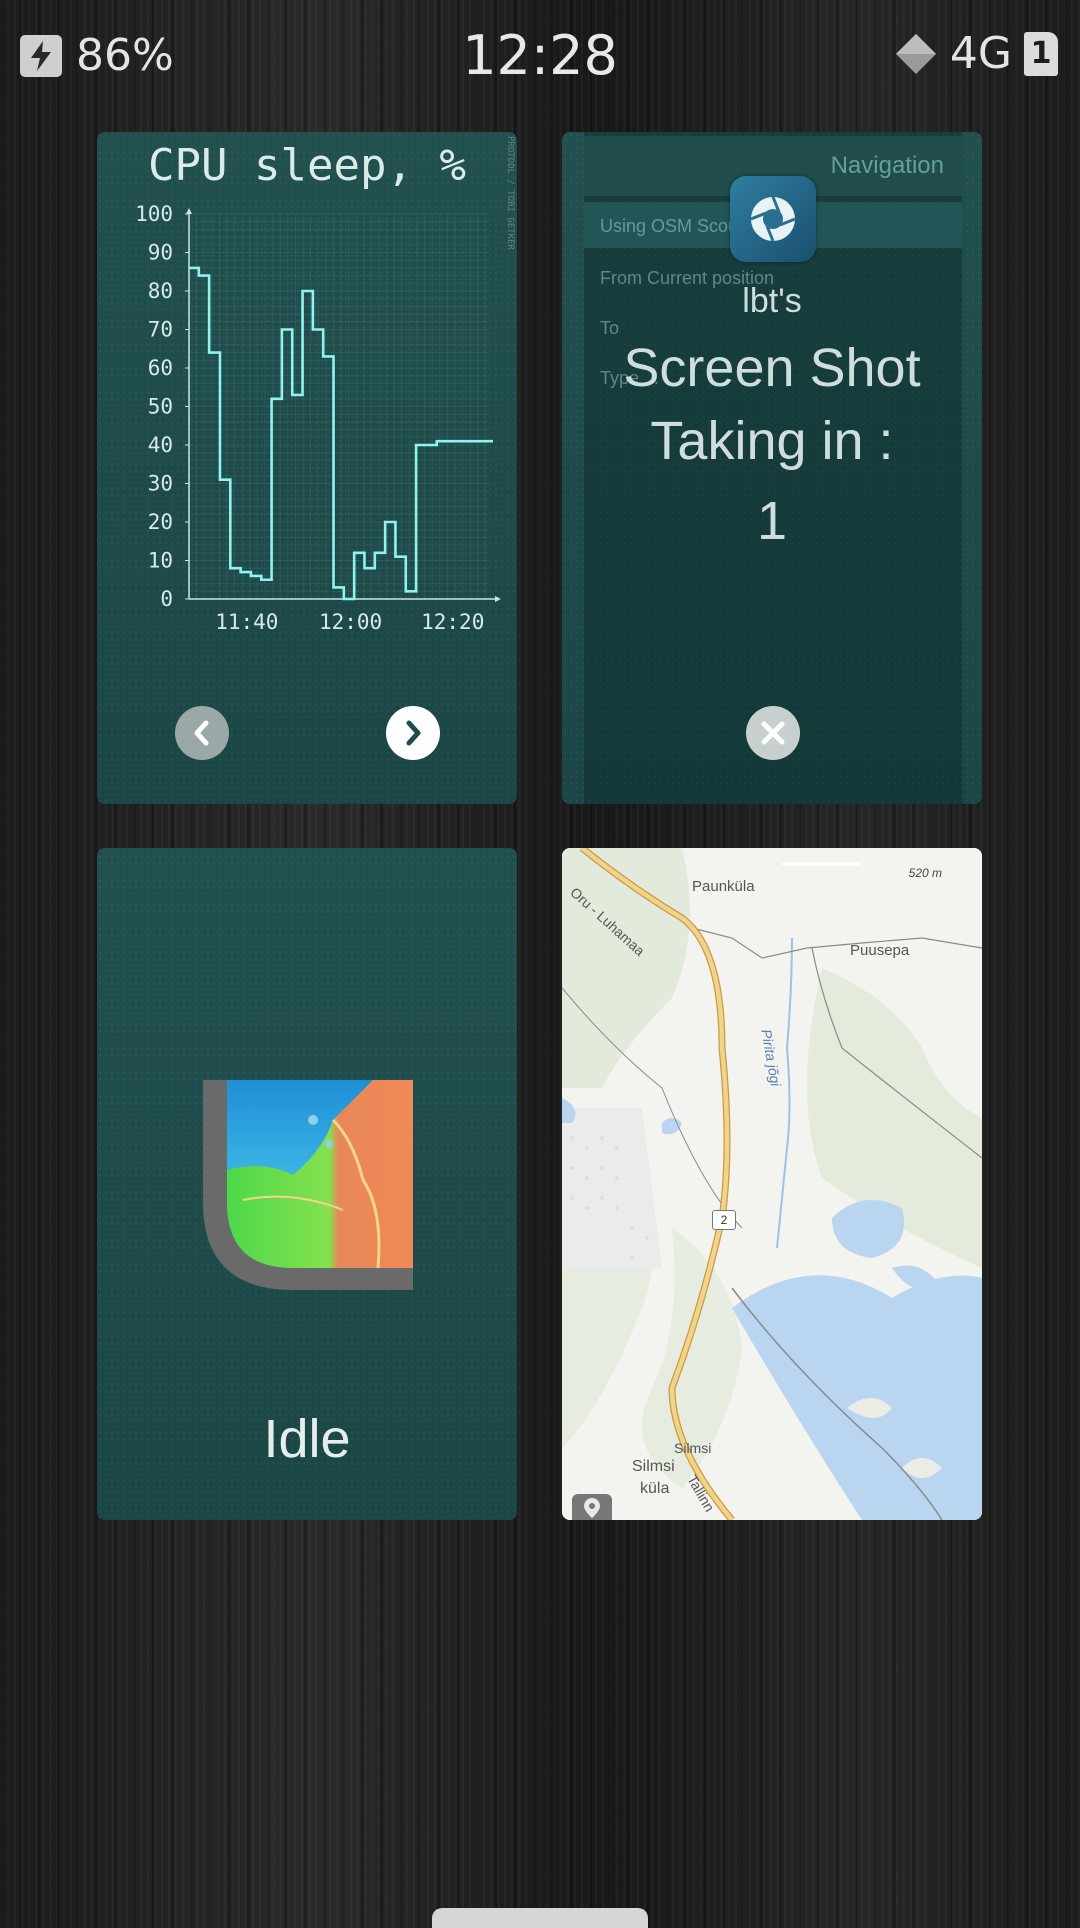 This screenshot has height=1928, width=1080. I want to click on y-tick-label: 90, so click(160, 253).